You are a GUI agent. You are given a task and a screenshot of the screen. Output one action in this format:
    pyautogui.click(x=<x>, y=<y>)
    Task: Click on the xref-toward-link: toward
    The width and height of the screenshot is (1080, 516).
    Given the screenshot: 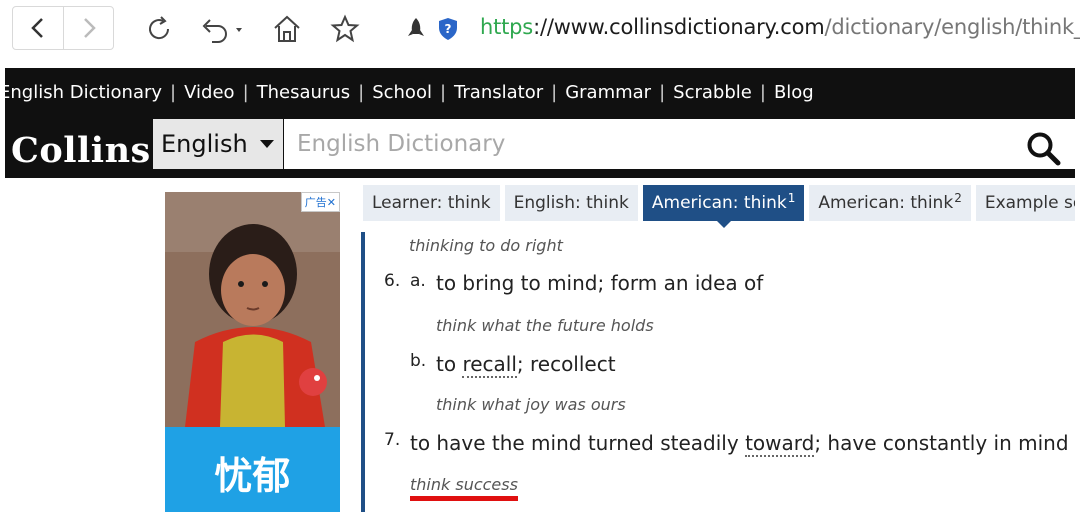 What is the action you would take?
    pyautogui.click(x=780, y=444)
    